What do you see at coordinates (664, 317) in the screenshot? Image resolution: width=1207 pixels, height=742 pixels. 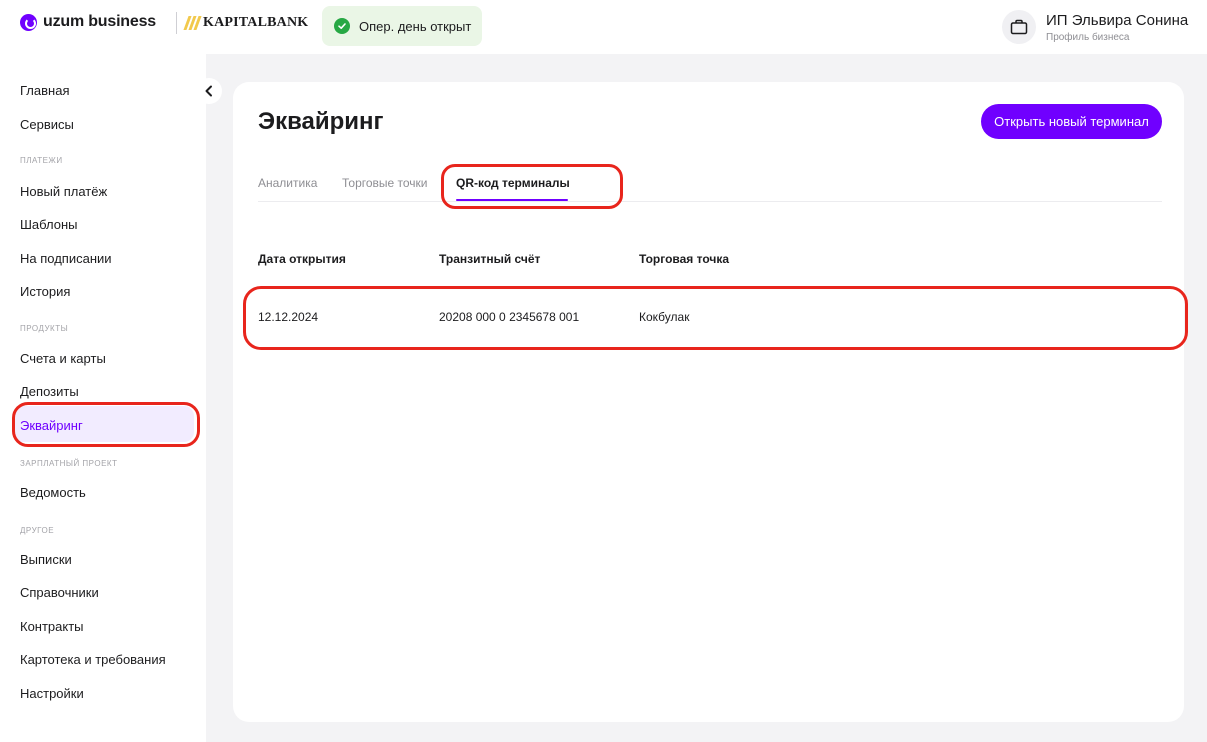 I see `cell-trade-point: Кокбулак` at bounding box center [664, 317].